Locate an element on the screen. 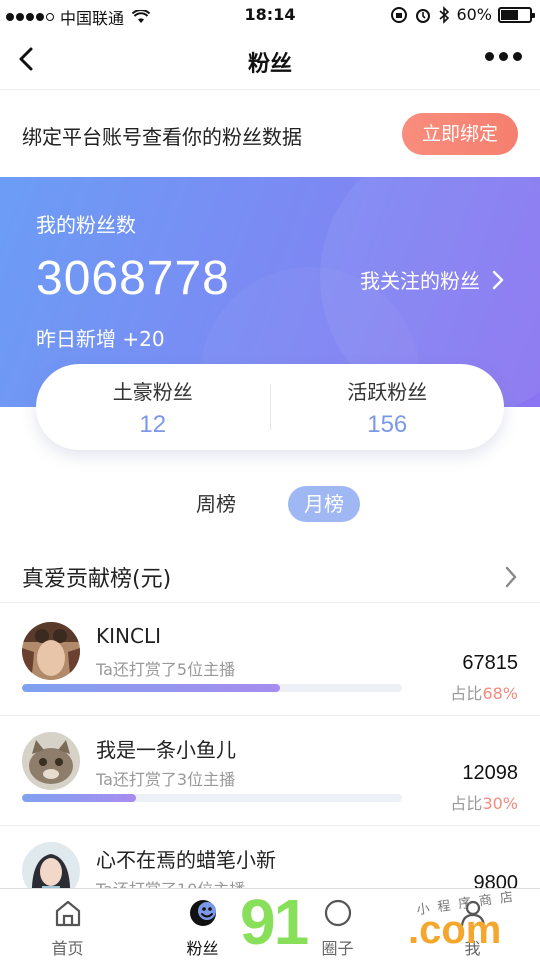 This screenshot has height=960, width=540. stat-active-fans: 活跃粉丝 156 is located at coordinates (388, 407).